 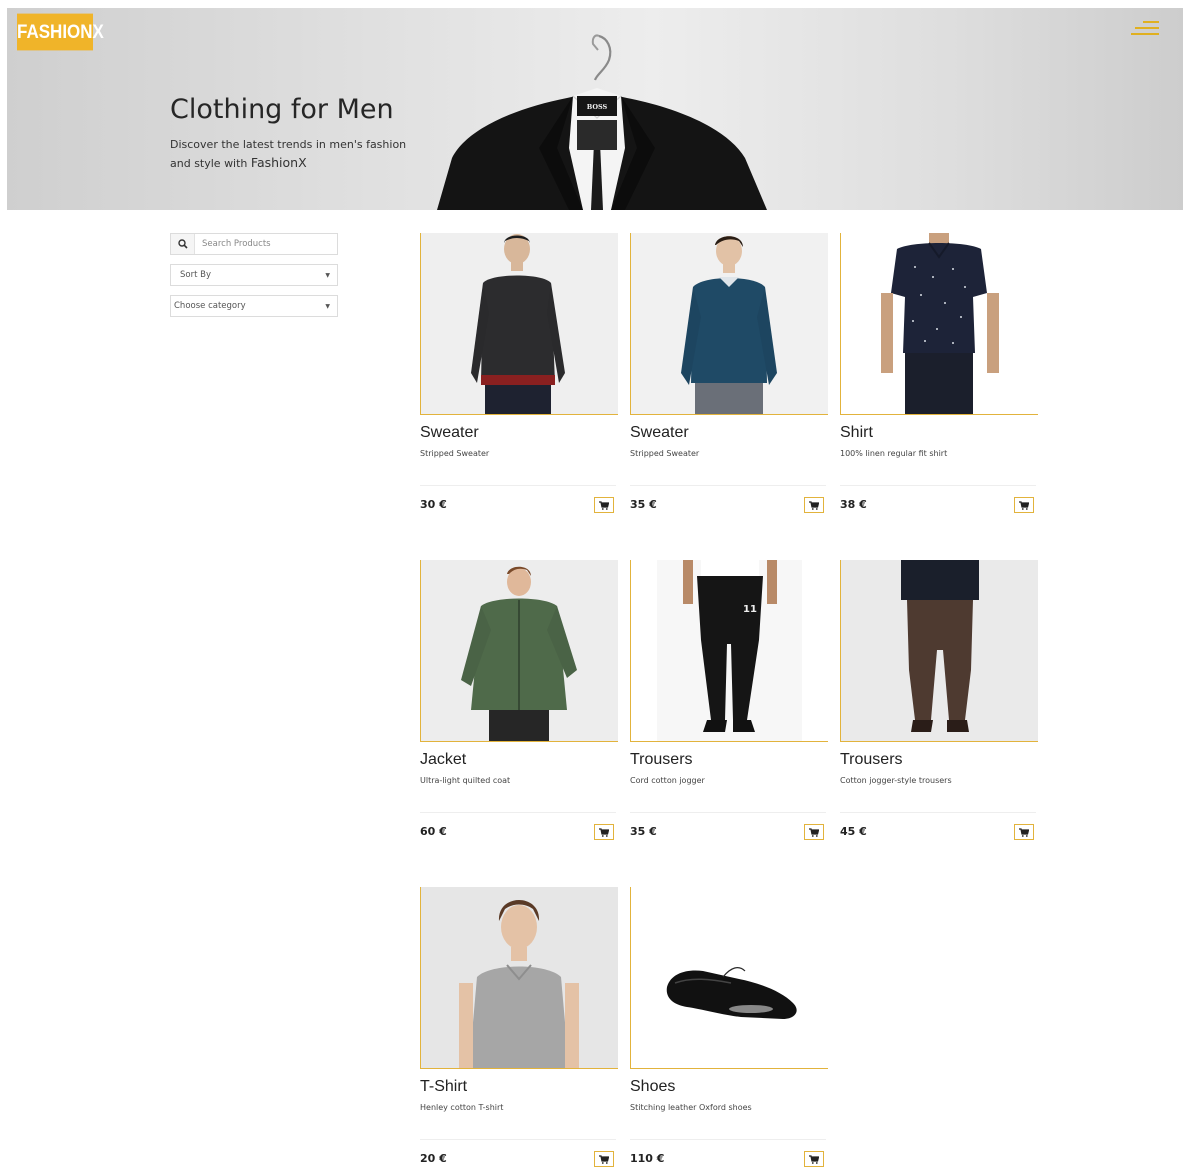 What do you see at coordinates (1145, 29) in the screenshot?
I see `hamburger-menu-icon` at bounding box center [1145, 29].